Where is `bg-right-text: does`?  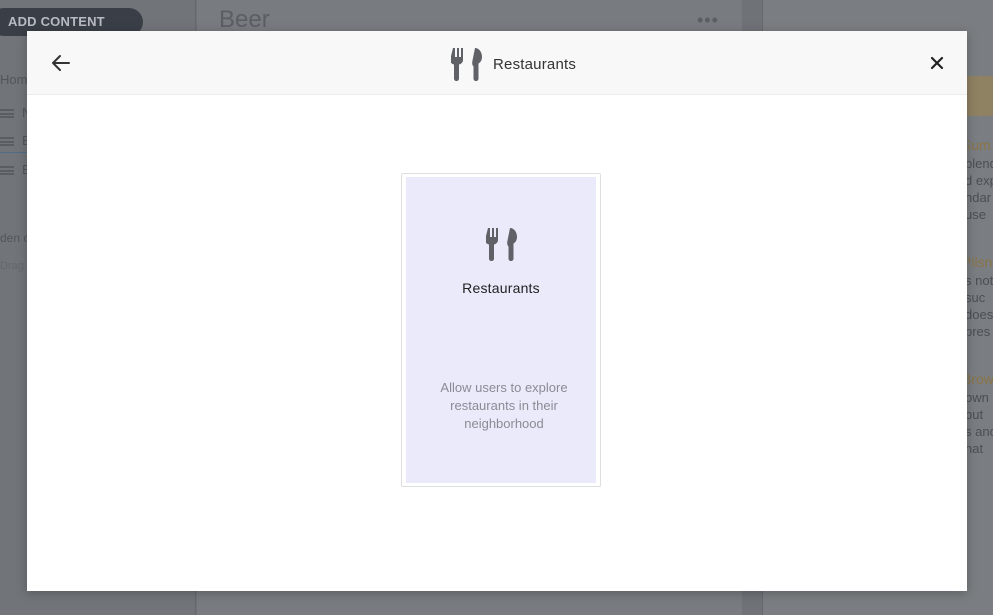 bg-right-text: does is located at coordinates (979, 314).